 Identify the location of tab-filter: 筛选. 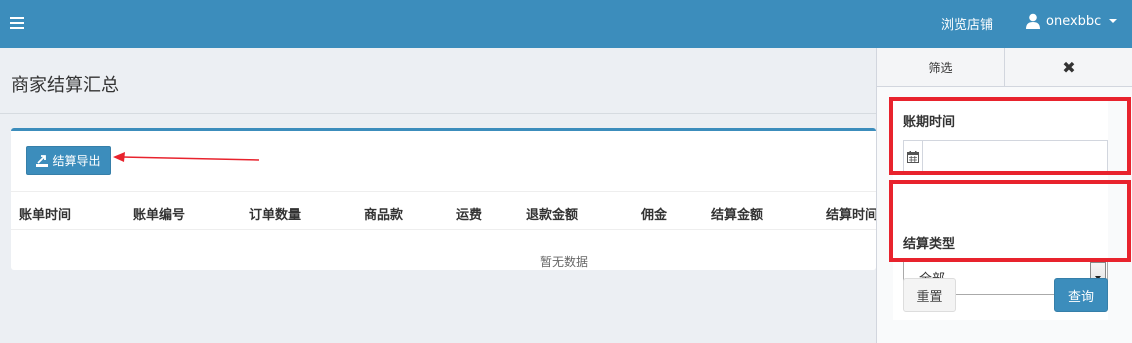
(941, 67).